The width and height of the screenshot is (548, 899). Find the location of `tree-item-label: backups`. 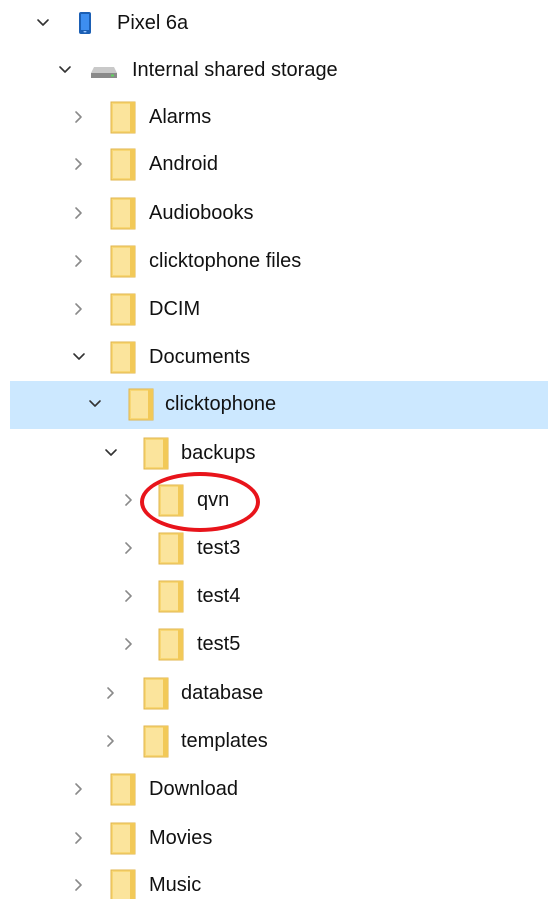

tree-item-label: backups is located at coordinates (218, 453).